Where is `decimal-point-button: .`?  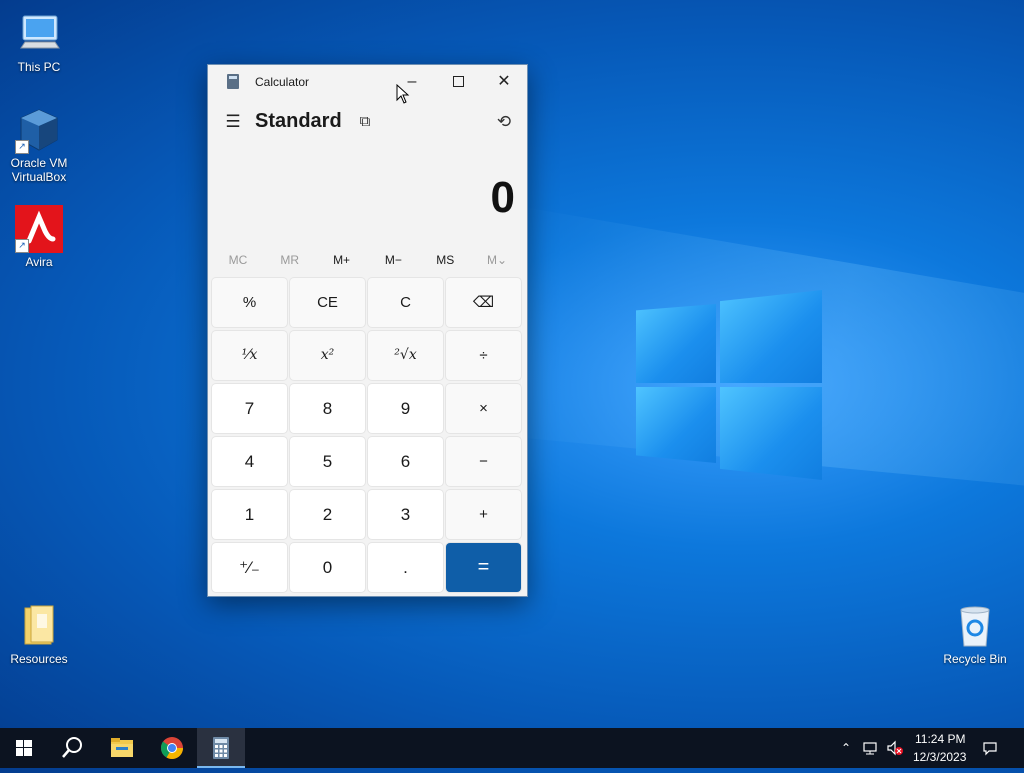 decimal-point-button: . is located at coordinates (405, 567).